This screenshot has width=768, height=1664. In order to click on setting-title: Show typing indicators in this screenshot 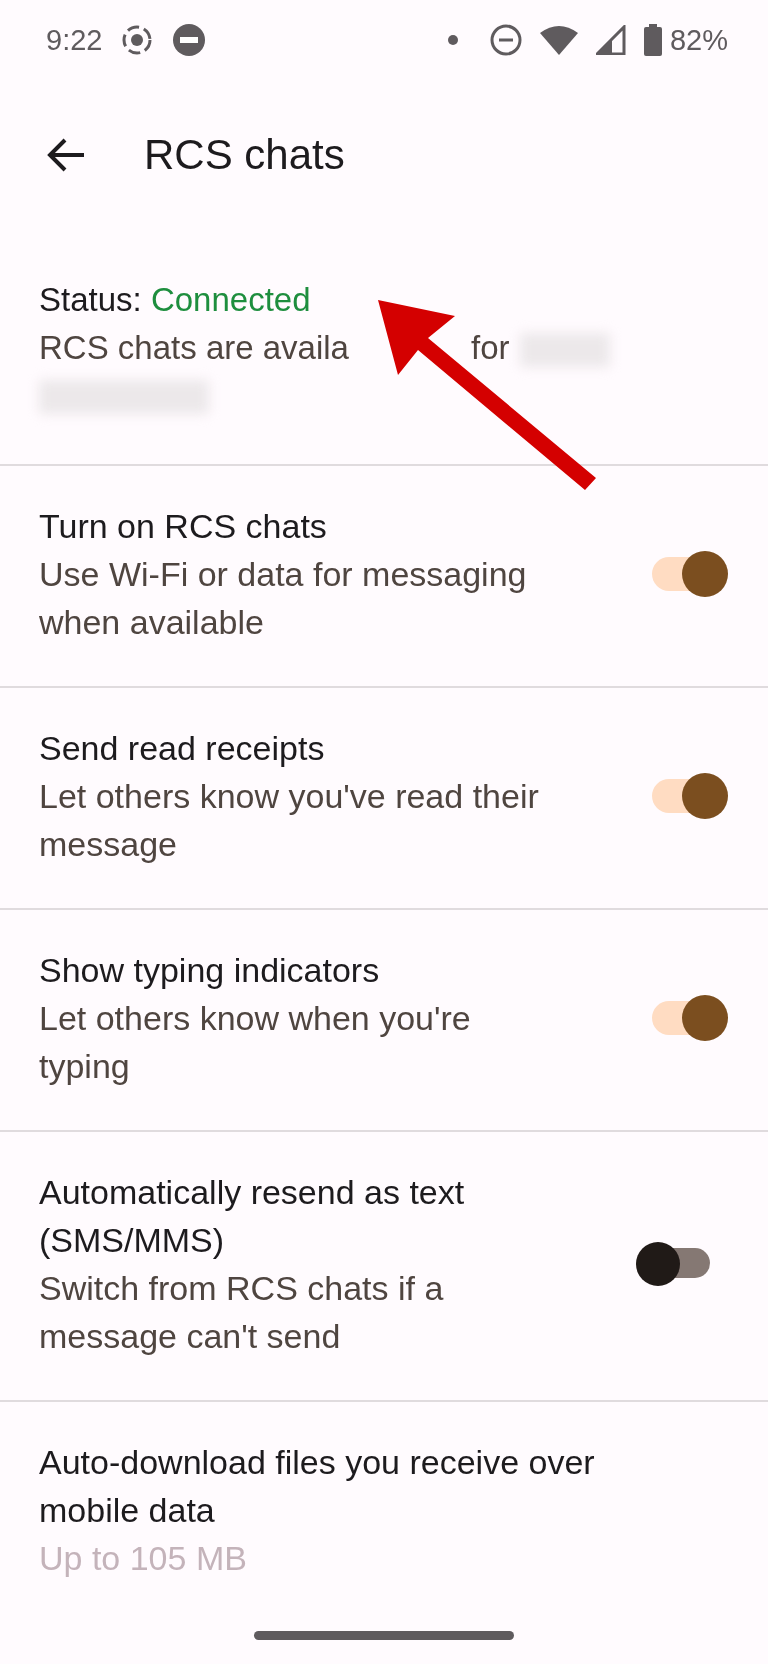, I will do `click(210, 970)`.